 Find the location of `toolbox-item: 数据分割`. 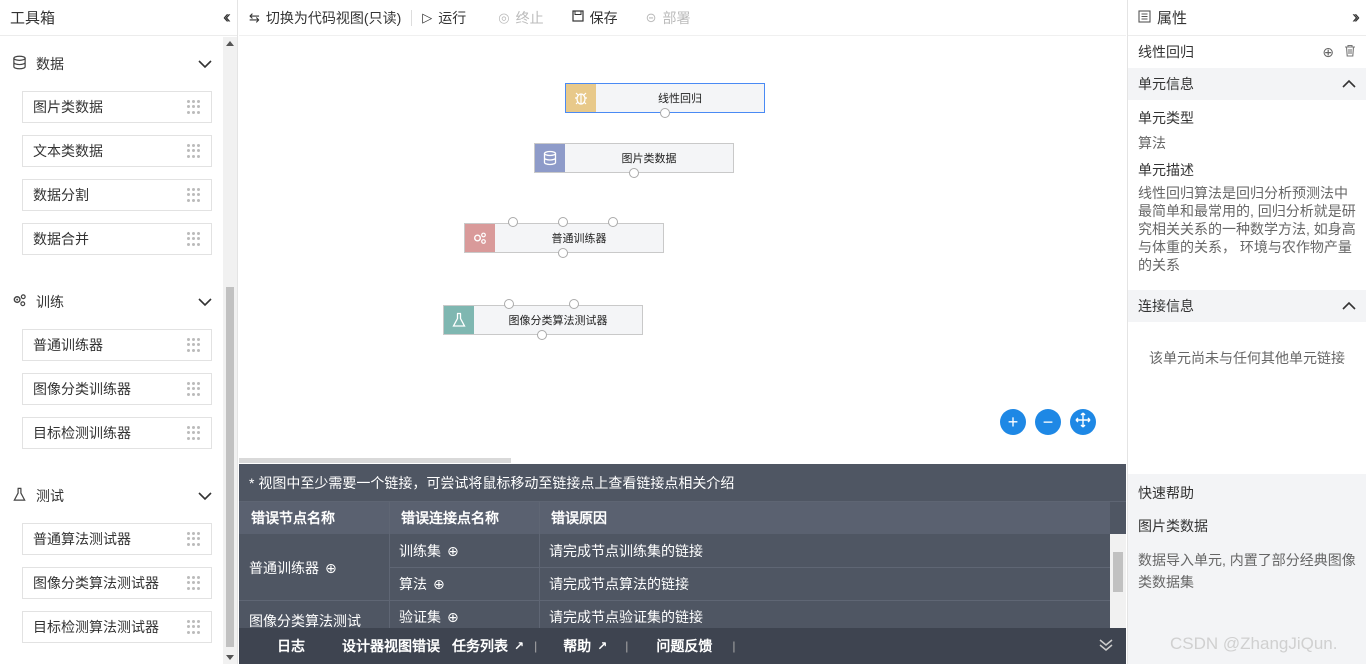

toolbox-item: 数据分割 is located at coordinates (117, 195).